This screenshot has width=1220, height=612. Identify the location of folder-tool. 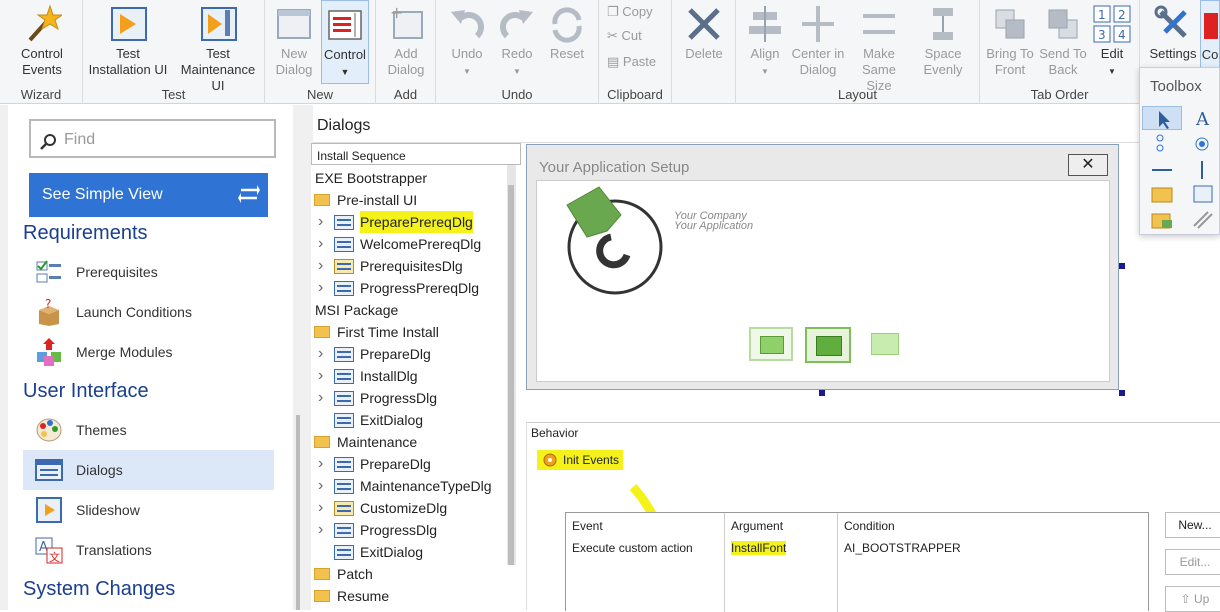
(1162, 194).